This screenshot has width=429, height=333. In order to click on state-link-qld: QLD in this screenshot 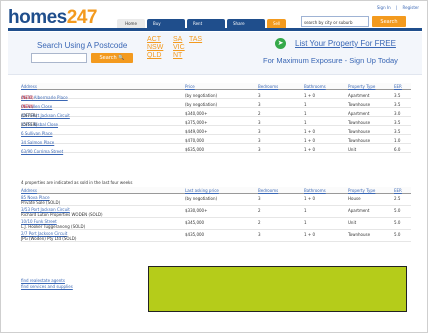, I will do `click(154, 55)`.